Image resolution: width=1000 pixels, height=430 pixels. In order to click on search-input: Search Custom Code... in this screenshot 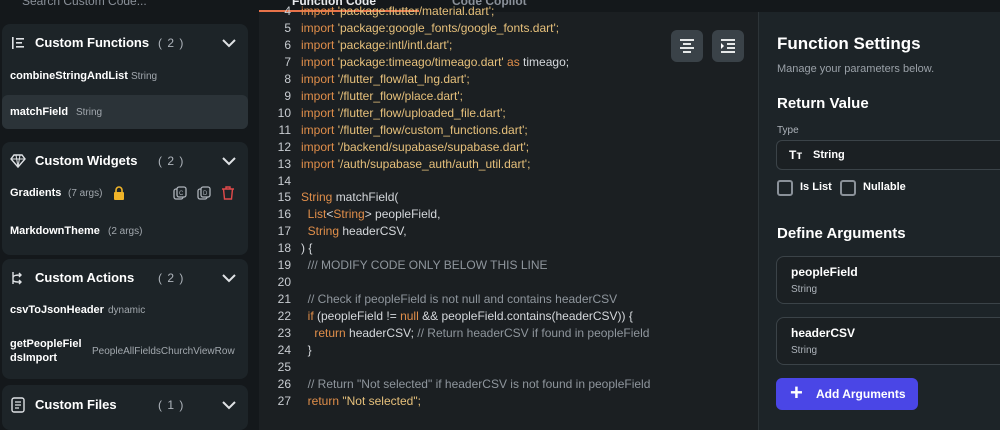, I will do `click(84, 4)`.